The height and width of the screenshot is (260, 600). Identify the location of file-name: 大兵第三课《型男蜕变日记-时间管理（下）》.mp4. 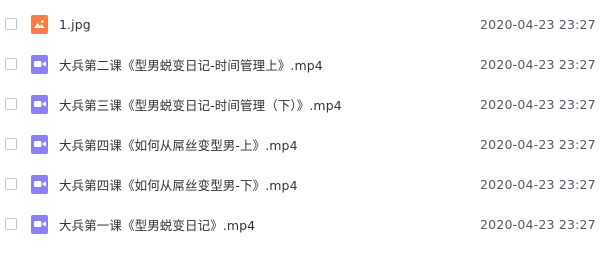
(200, 104).